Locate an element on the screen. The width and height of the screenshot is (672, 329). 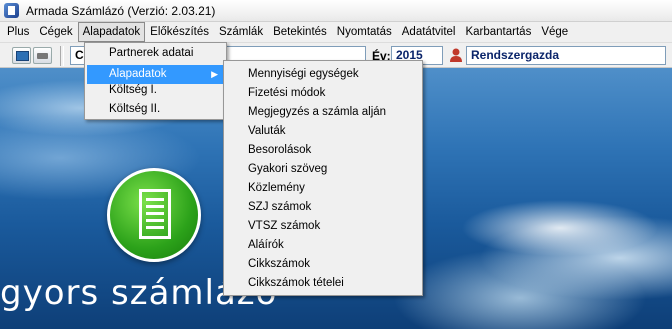
dropdown-item-koltseg-2: Költség II. is located at coordinates (155, 109).